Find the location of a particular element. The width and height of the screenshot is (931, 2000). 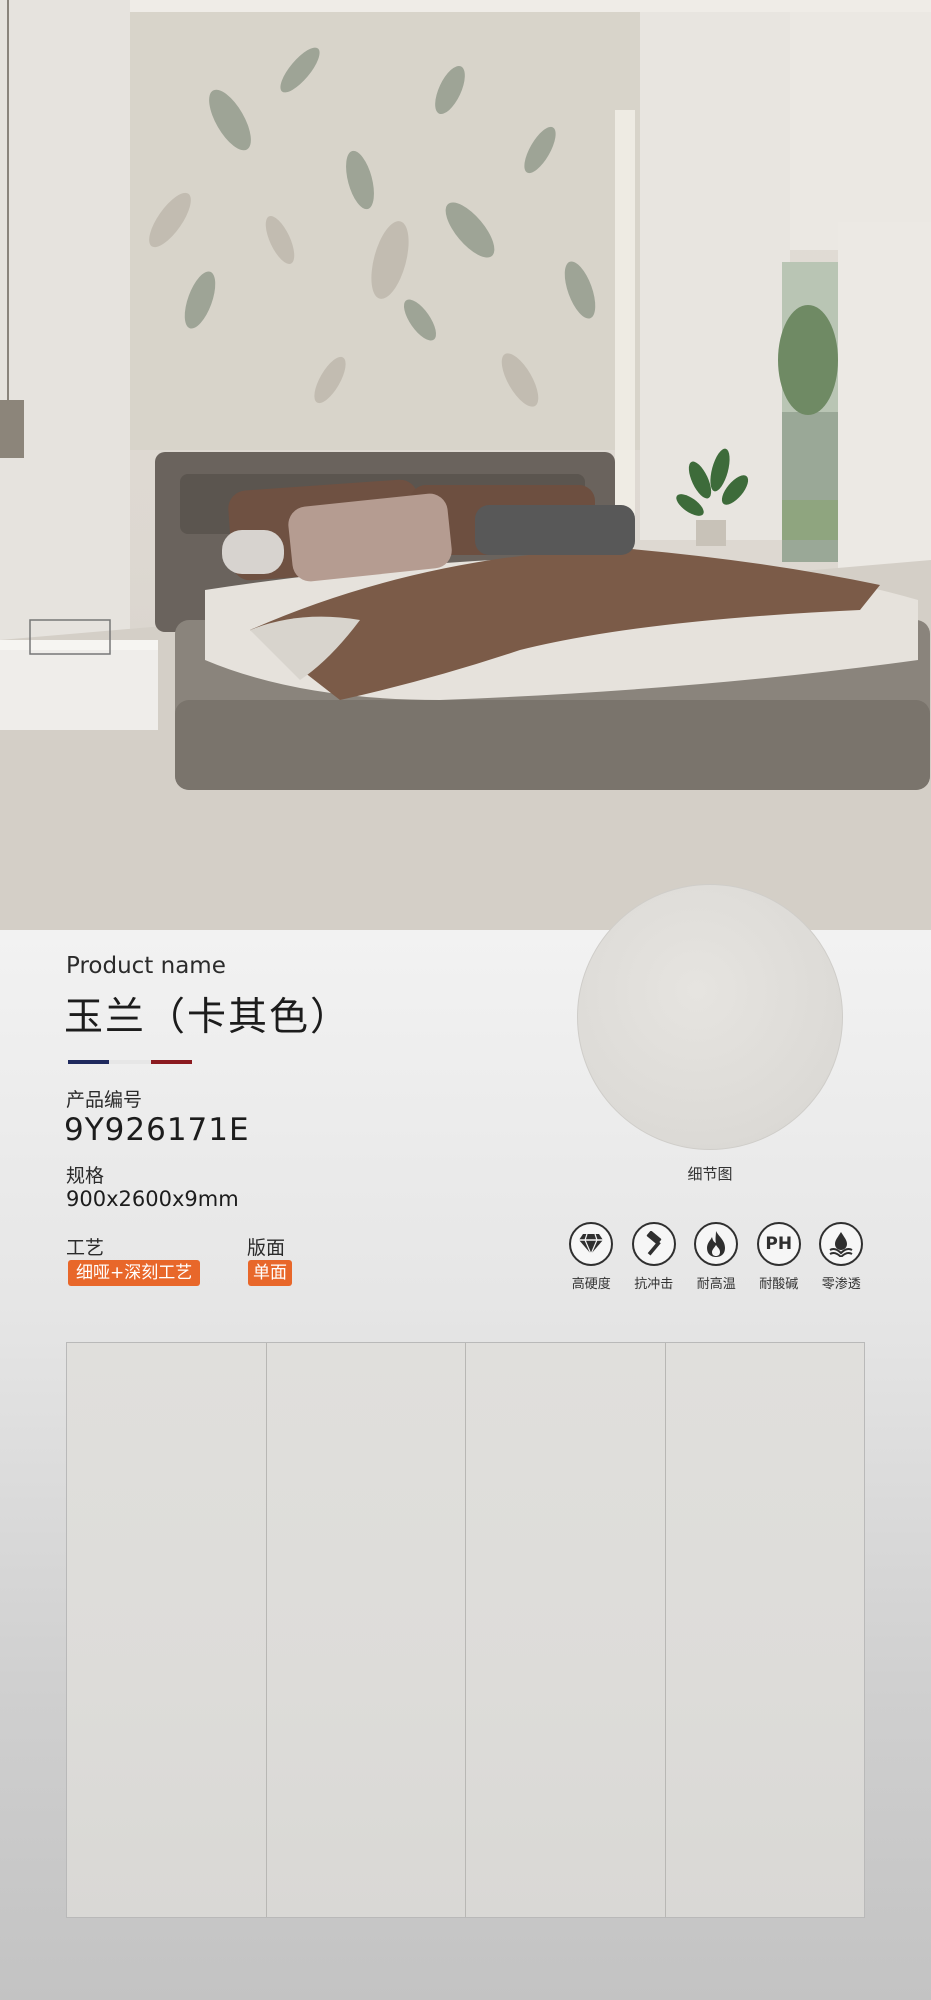

product-name-label: Product name is located at coordinates (146, 966).